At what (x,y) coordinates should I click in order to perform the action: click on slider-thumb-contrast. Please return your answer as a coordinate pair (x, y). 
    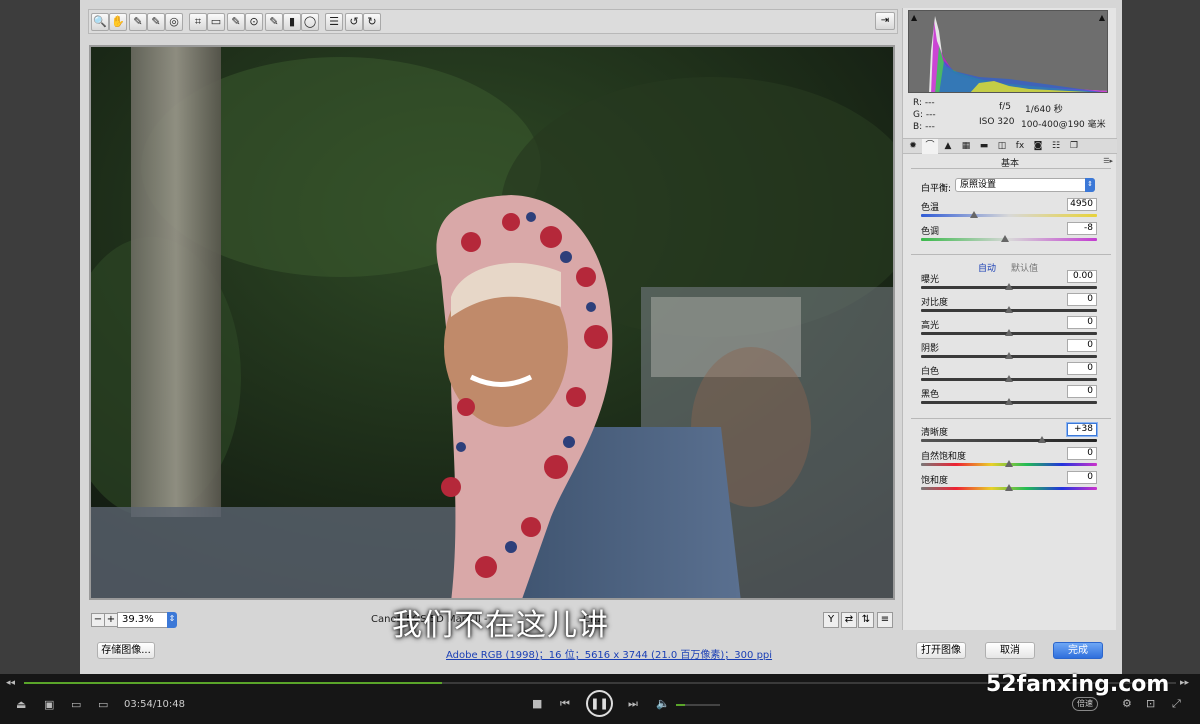
    Looking at the image, I should click on (1009, 309).